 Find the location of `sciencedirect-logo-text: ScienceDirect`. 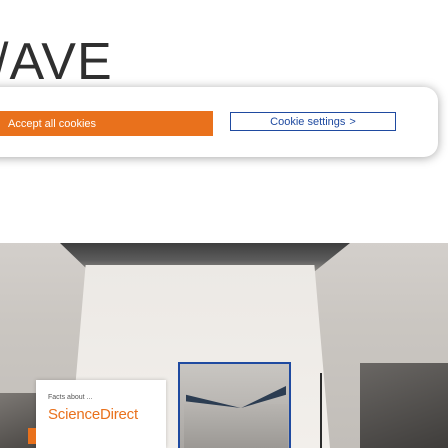

sciencedirect-logo-text: ScienceDirect is located at coordinates (93, 414).